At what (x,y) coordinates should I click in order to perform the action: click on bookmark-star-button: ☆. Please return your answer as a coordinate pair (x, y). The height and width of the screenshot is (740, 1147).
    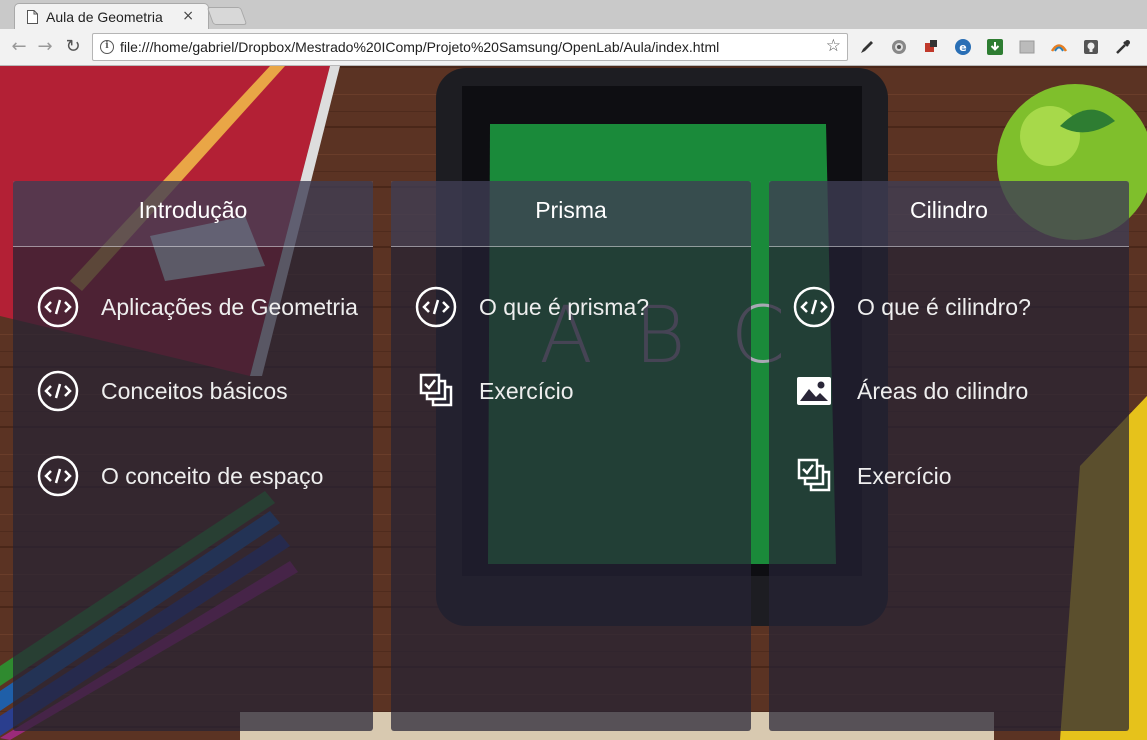
    Looking at the image, I should click on (833, 46).